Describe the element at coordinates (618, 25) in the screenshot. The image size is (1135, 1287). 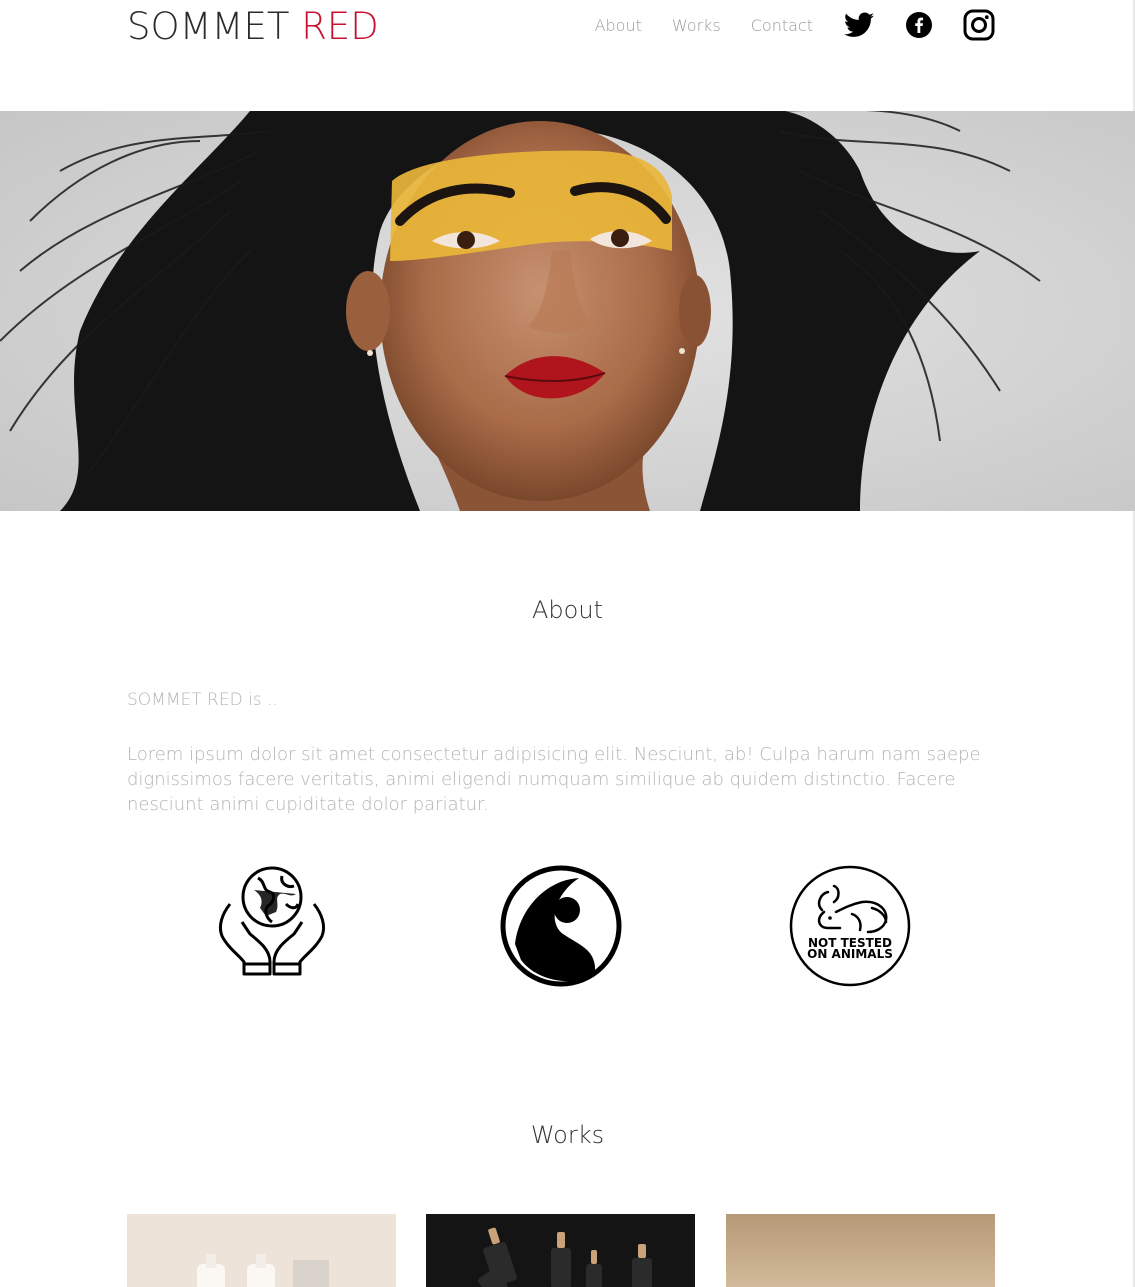
I see `nav-link-about: About` at that location.